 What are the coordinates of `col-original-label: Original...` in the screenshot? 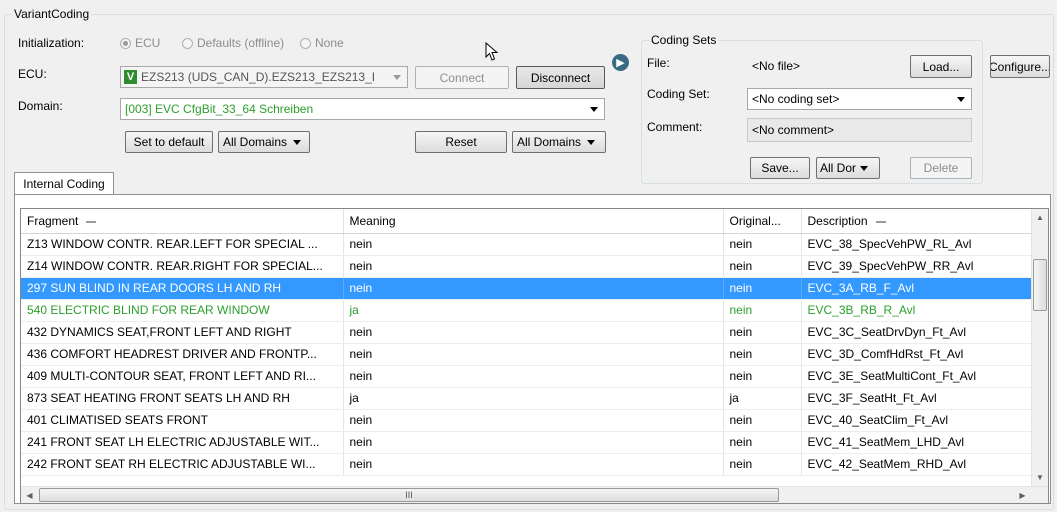 It's located at (755, 220).